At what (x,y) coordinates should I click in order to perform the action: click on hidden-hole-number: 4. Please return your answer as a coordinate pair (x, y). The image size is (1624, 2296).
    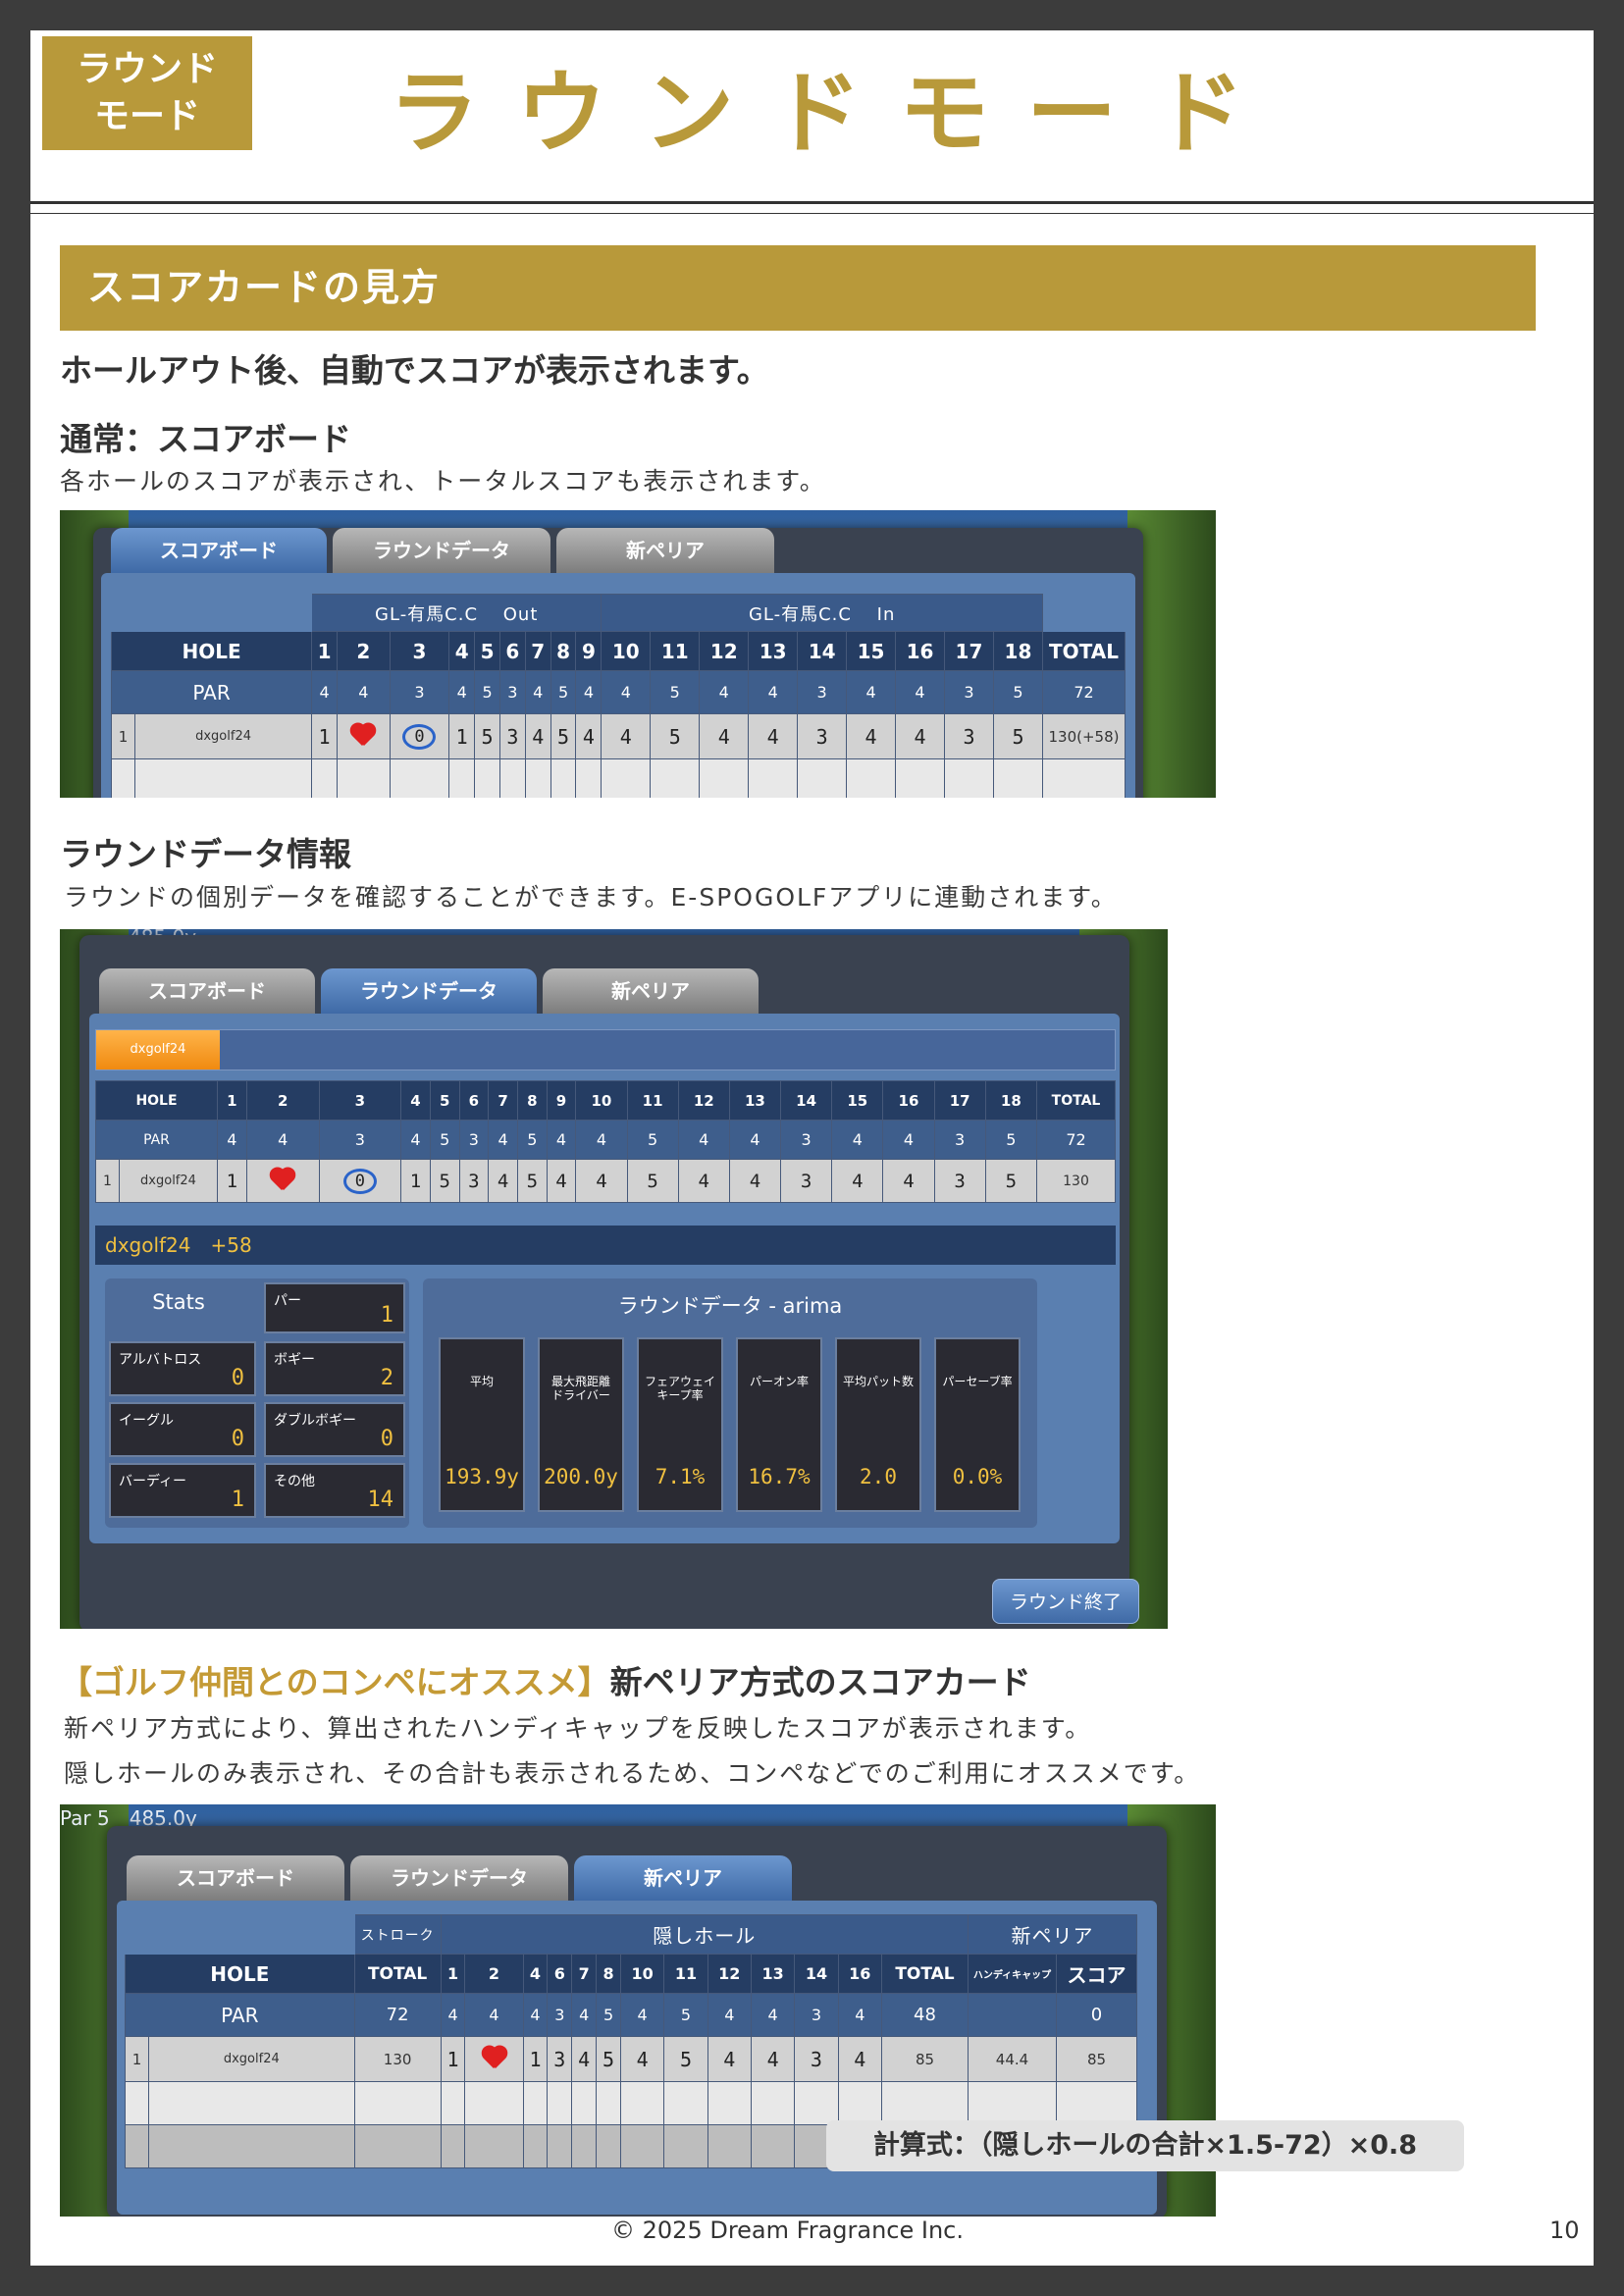
    Looking at the image, I should click on (535, 1974).